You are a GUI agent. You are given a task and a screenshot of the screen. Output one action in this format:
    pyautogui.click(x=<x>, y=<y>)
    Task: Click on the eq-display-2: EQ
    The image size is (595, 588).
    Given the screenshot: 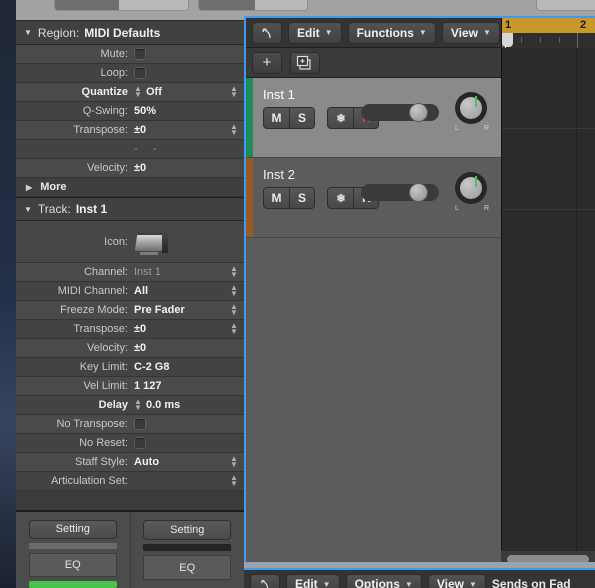 What is the action you would take?
    pyautogui.click(x=187, y=567)
    